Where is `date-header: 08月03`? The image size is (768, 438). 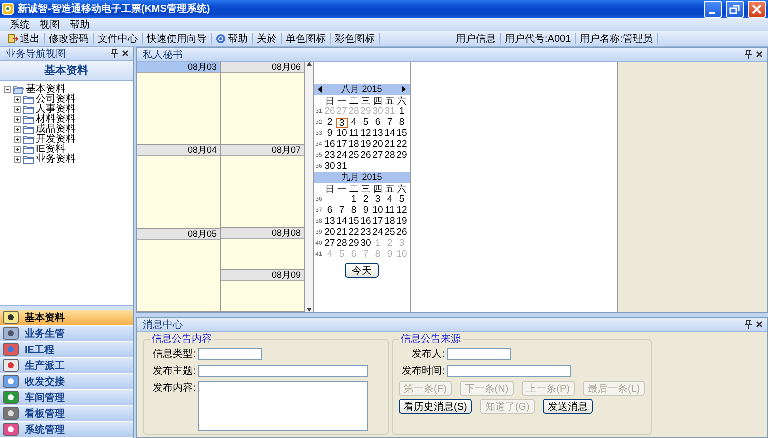 date-header: 08月03 is located at coordinates (178, 67).